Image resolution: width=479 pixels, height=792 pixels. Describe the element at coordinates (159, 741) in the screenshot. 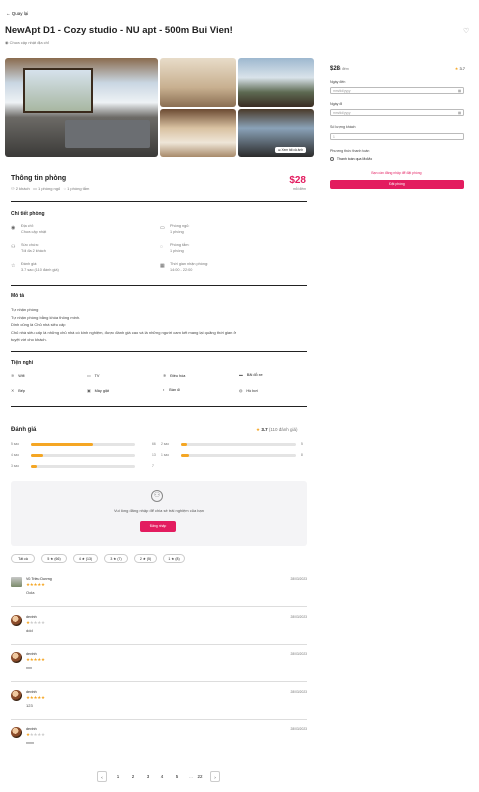

I see `review-item: devinh 28/03/2023 ★★★★★ xxxx` at that location.